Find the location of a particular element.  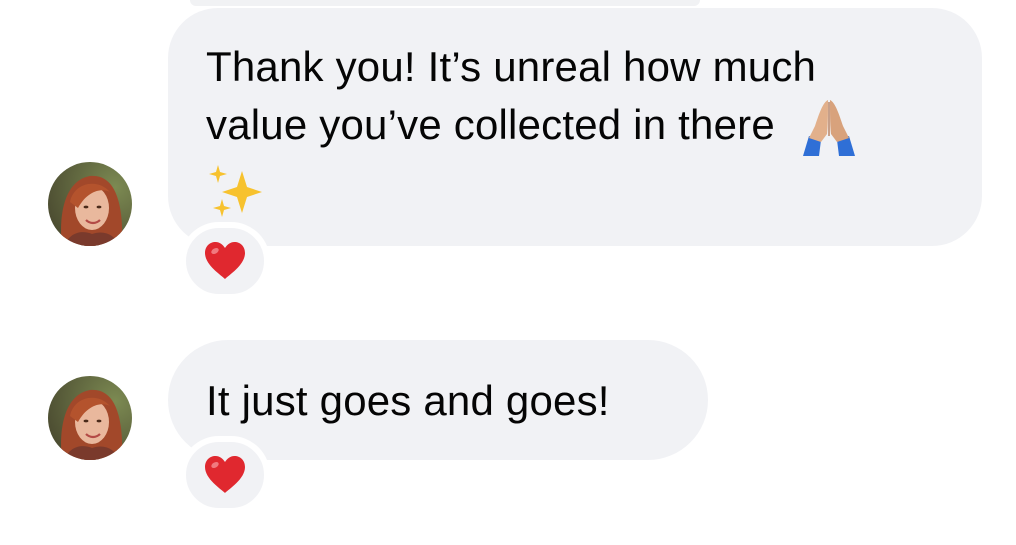

folded-hands-emoji is located at coordinates (829, 126).